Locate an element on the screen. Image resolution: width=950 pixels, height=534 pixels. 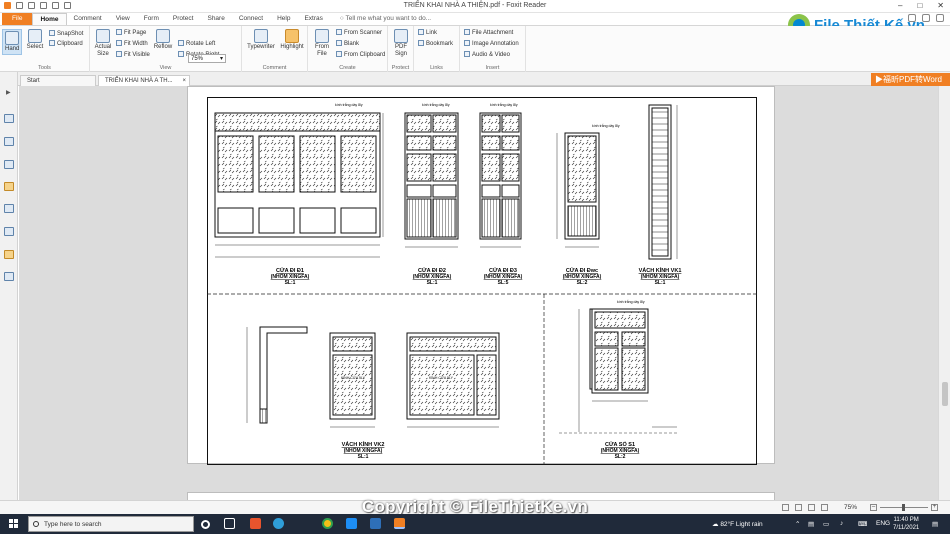
taskbar-search-placeholder: Type here to search is located at coordinates (73, 524).